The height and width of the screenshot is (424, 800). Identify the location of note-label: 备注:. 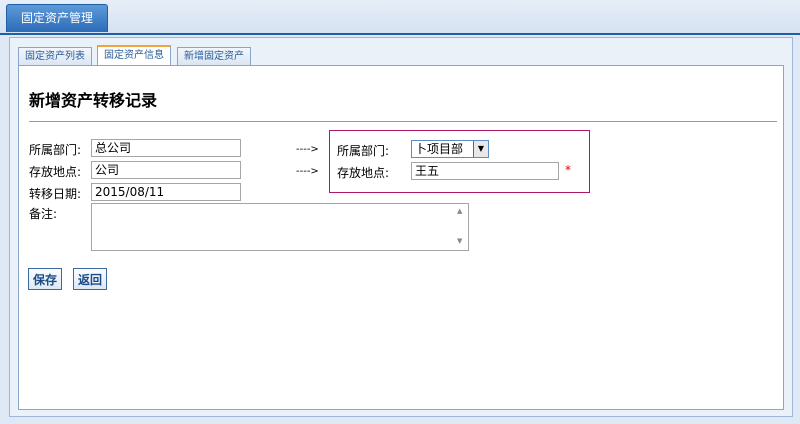
(43, 214).